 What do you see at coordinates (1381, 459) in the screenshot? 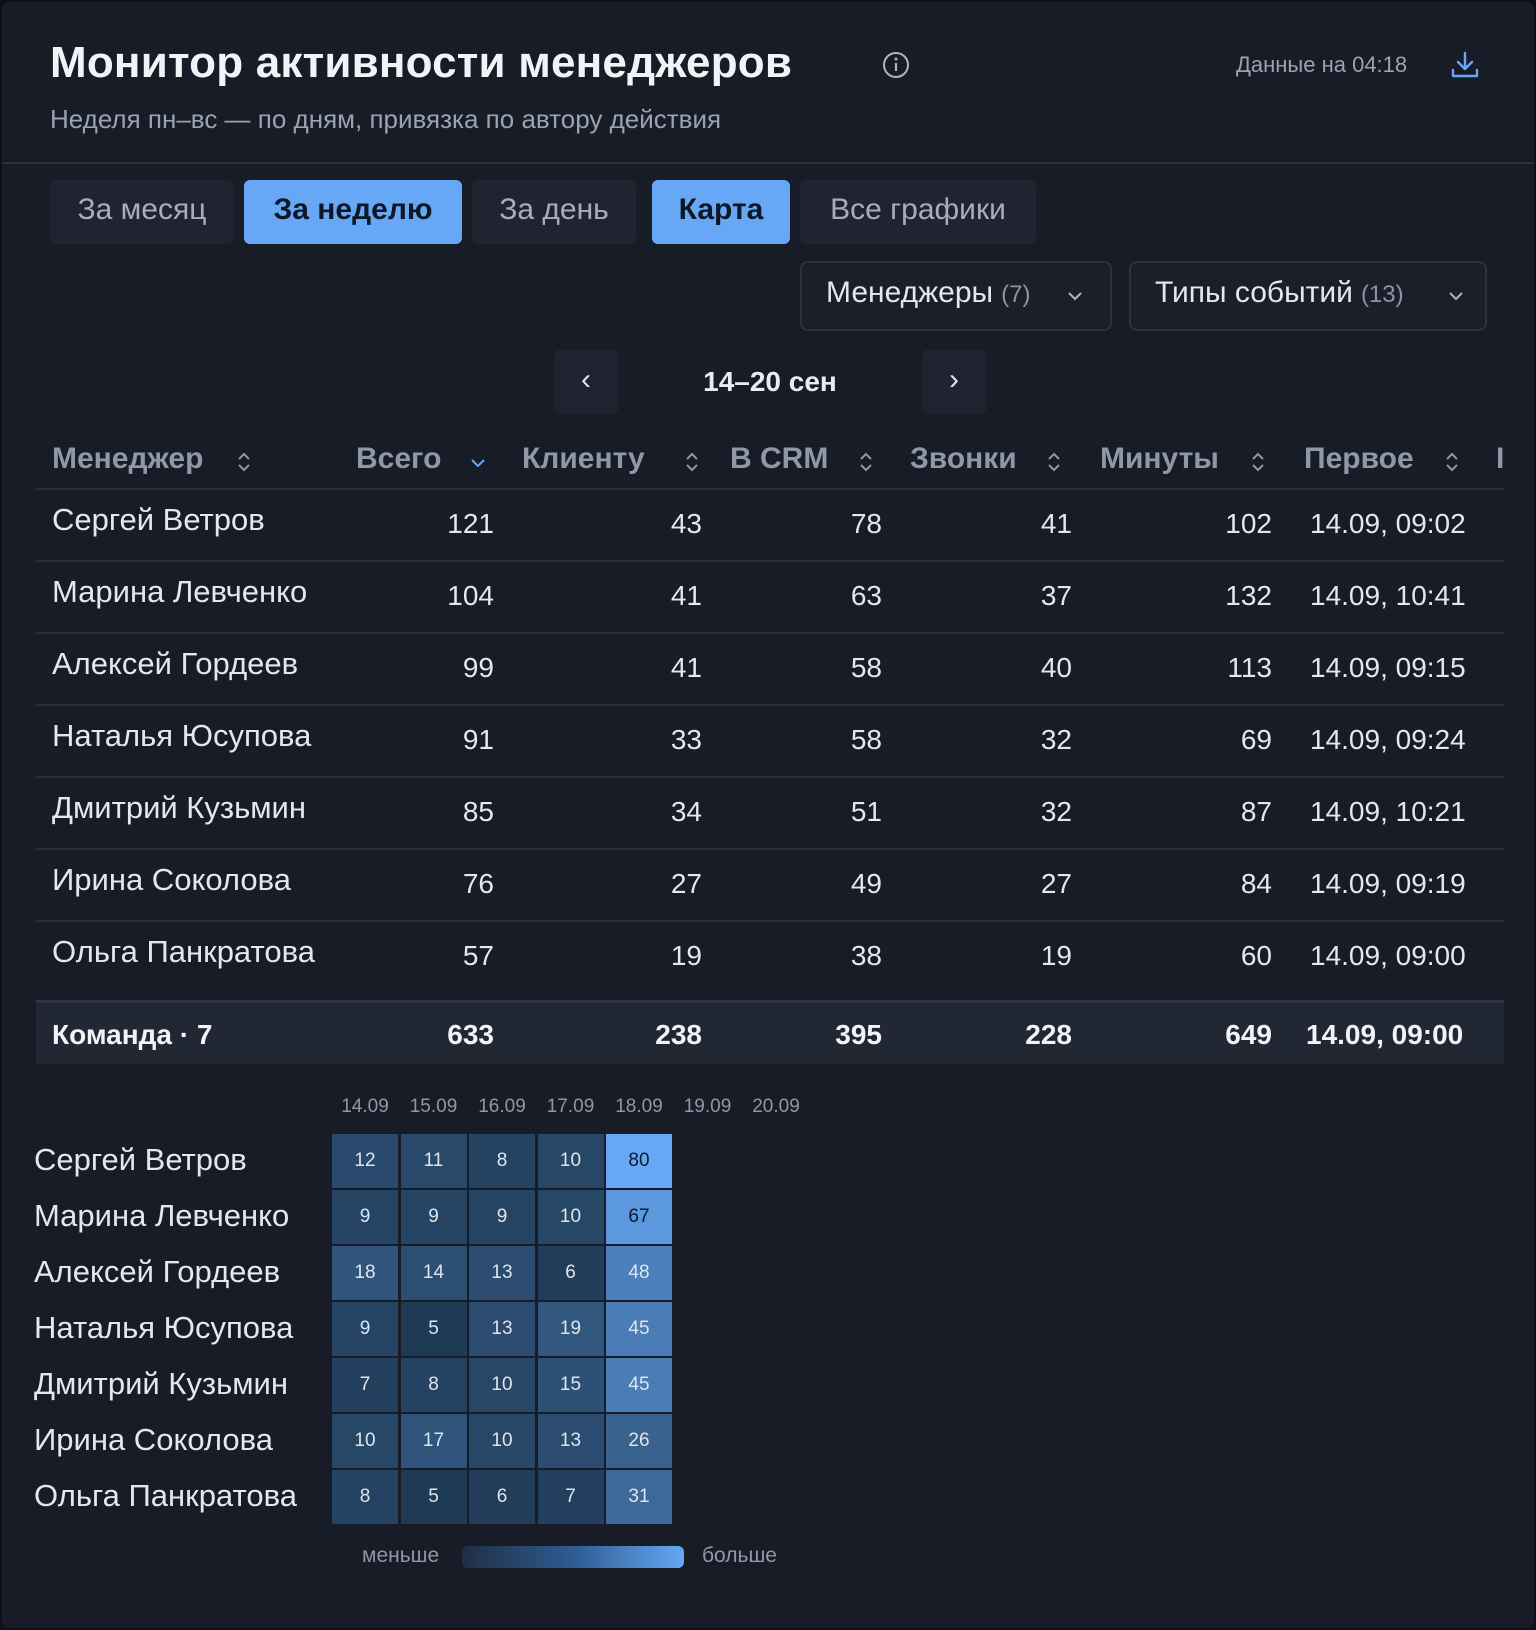
I see `col-header-first: Первое` at bounding box center [1381, 459].